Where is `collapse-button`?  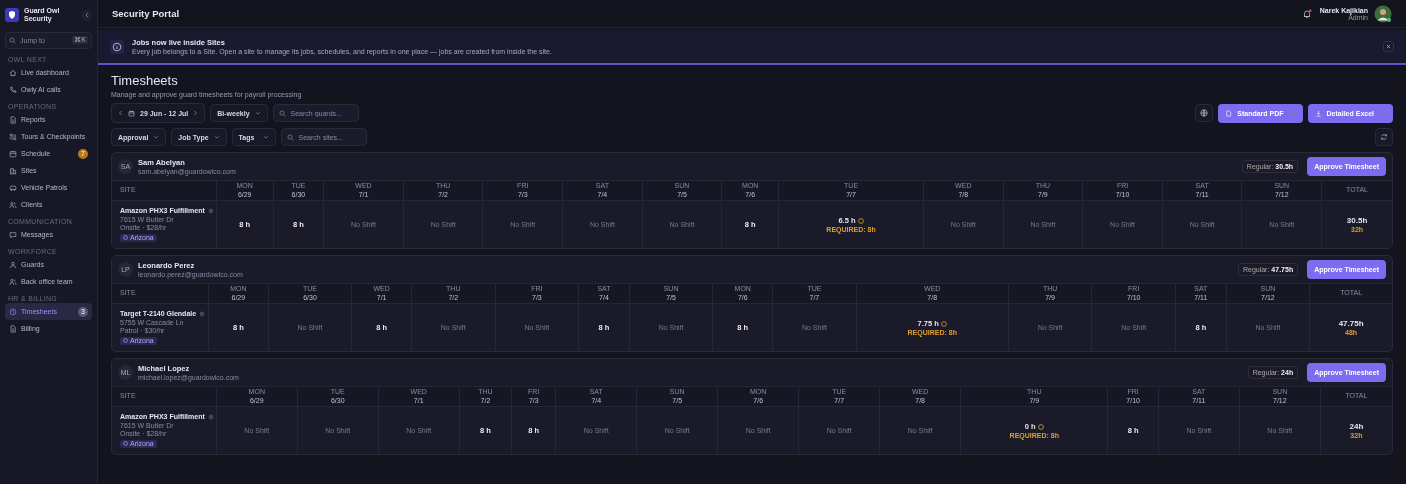 collapse-button is located at coordinates (86, 15).